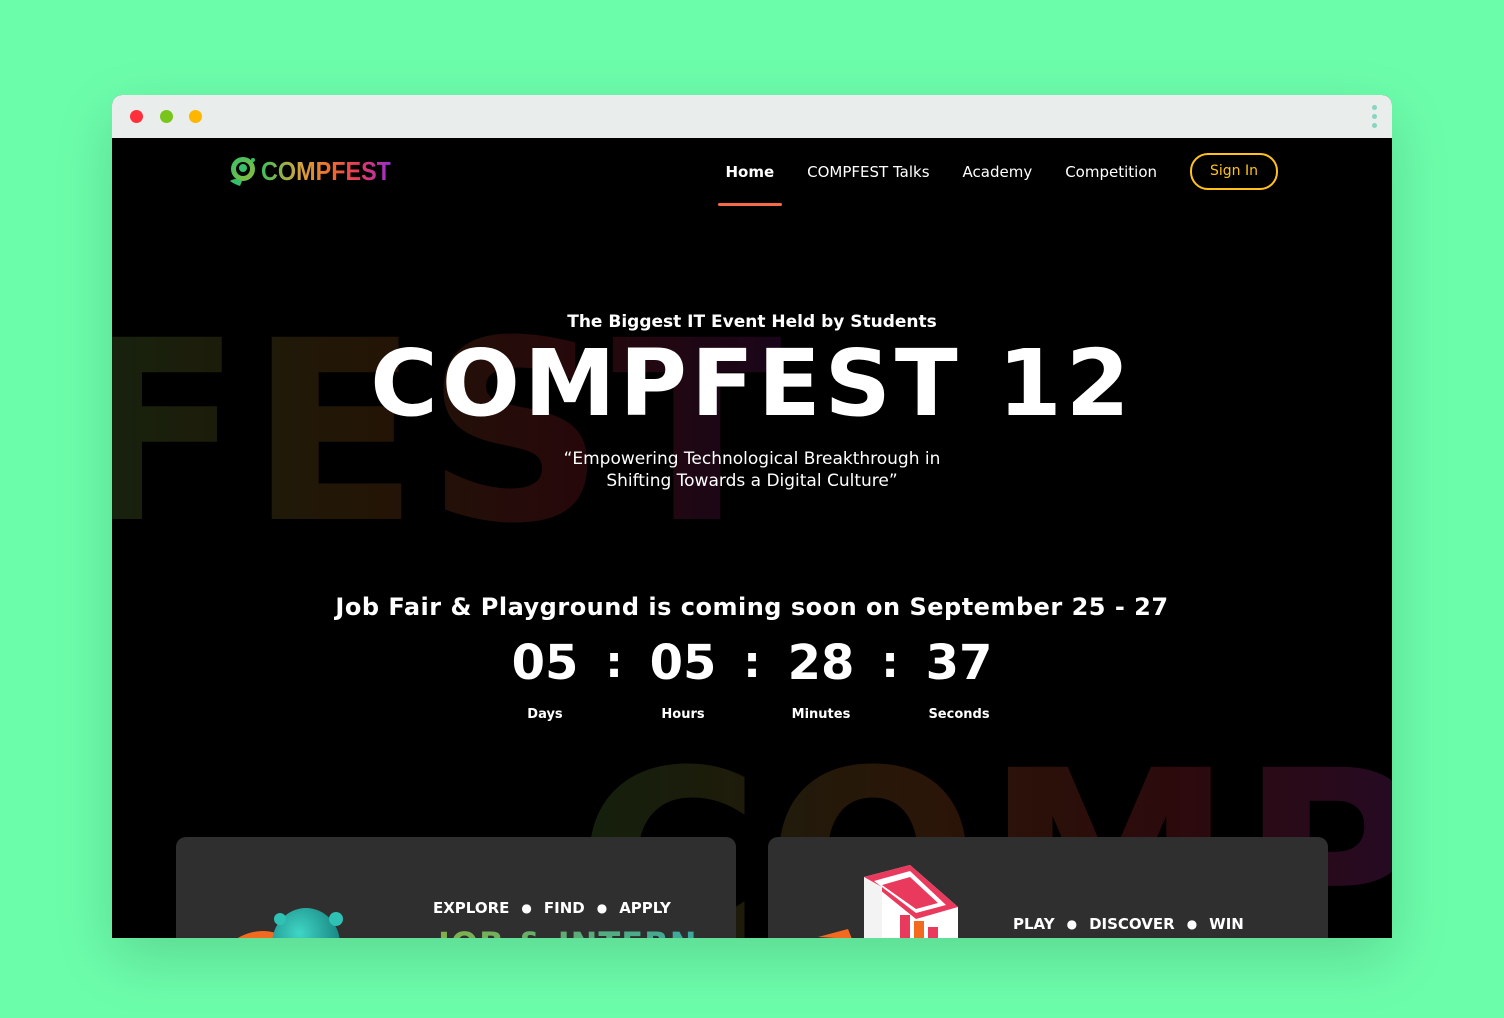 This screenshot has width=1504, height=1018. Describe the element at coordinates (564, 908) in the screenshot. I see `tag: FIND` at that location.